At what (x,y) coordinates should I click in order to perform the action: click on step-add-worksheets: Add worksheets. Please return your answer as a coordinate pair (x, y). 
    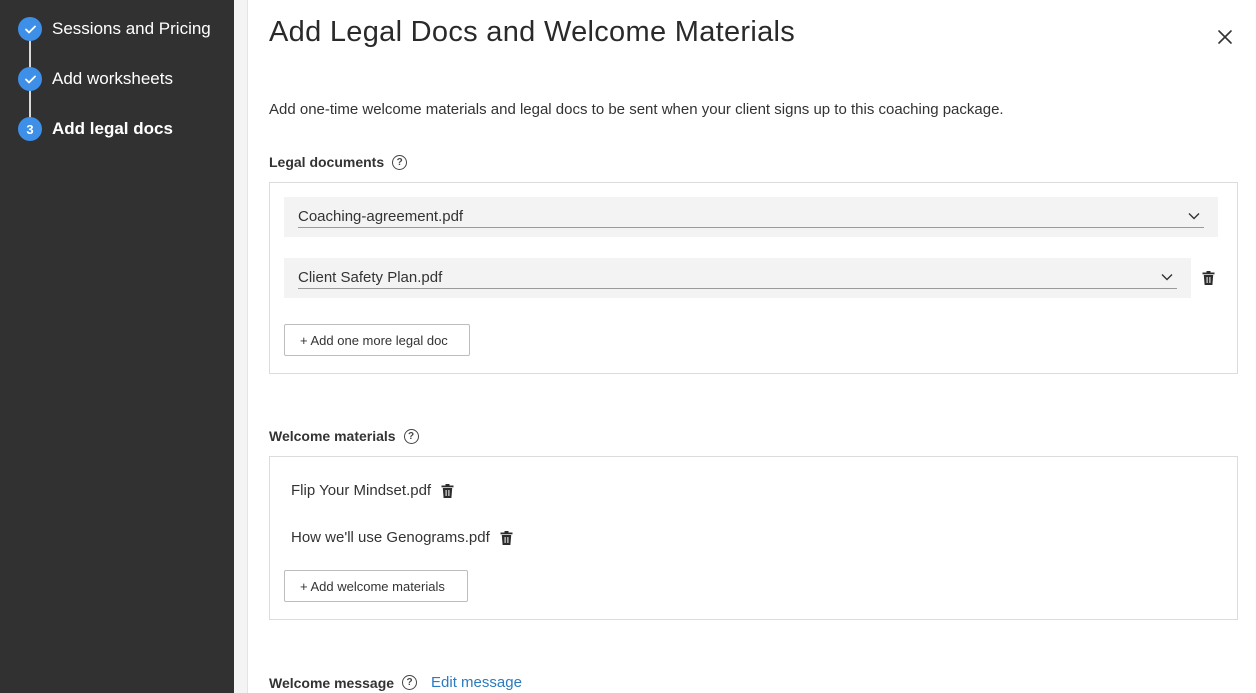
    Looking at the image, I should click on (95, 79).